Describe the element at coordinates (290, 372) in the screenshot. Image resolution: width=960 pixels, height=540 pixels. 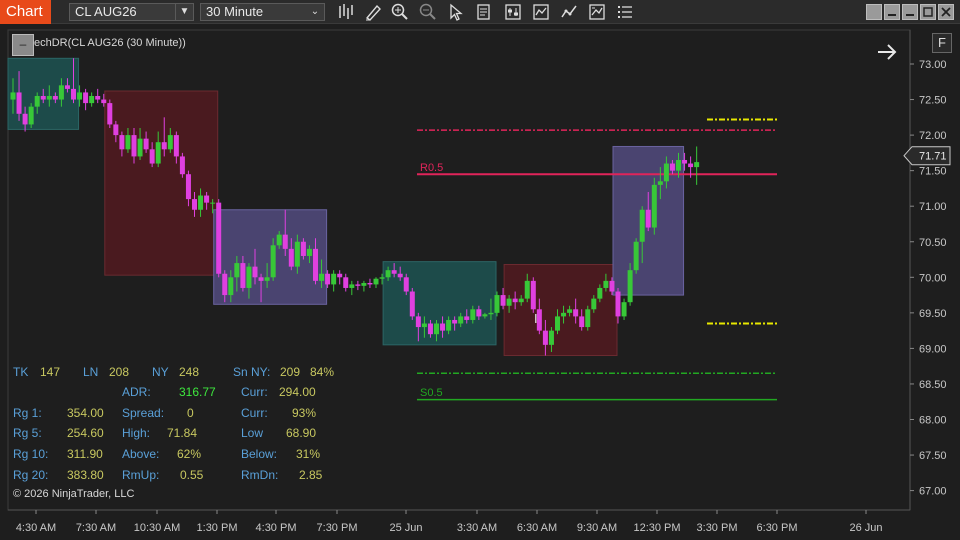
I see `snny-value: 209` at that location.